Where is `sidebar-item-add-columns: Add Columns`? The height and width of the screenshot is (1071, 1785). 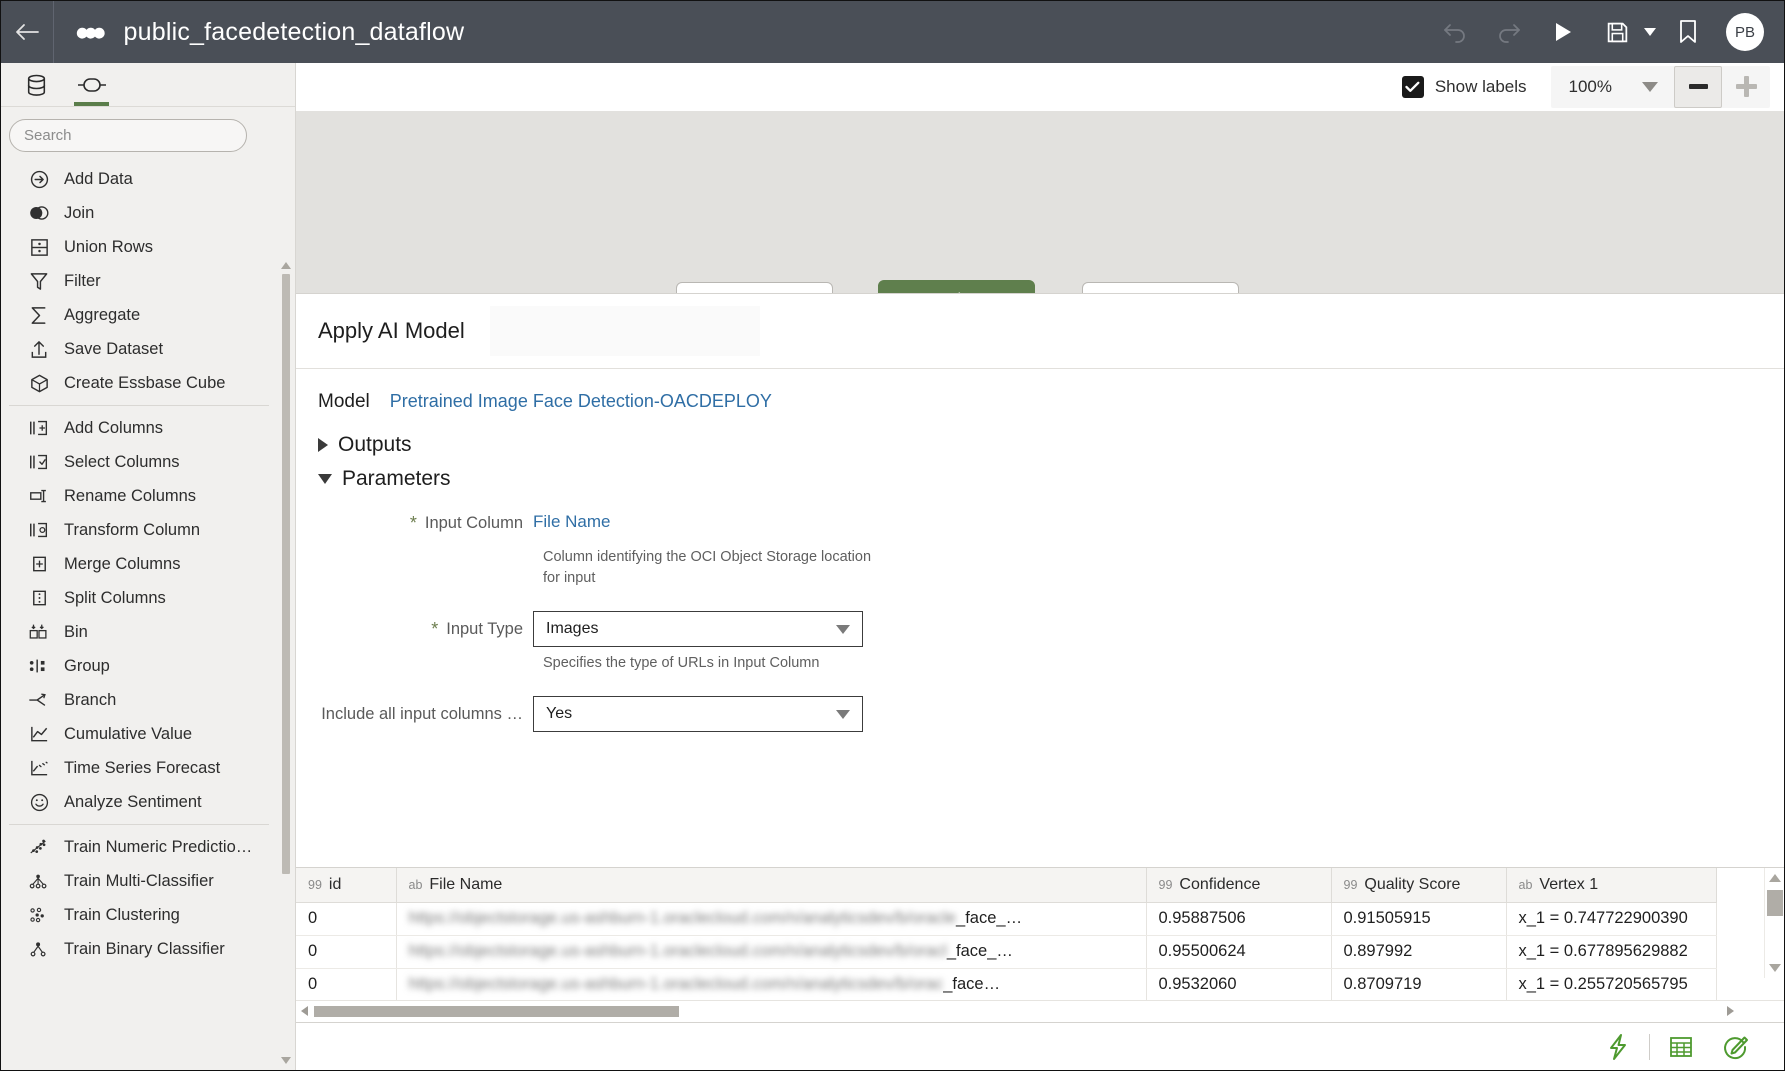
sidebar-item-add-columns: Add Columns is located at coordinates (139, 428).